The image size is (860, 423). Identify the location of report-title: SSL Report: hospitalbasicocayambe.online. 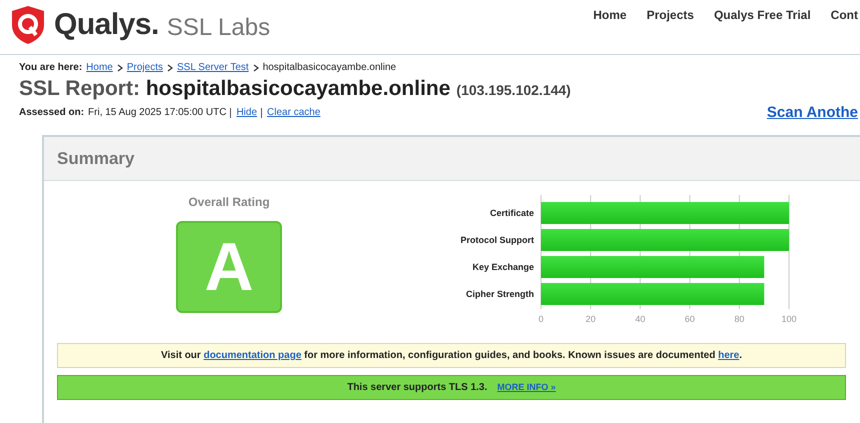
(234, 89).